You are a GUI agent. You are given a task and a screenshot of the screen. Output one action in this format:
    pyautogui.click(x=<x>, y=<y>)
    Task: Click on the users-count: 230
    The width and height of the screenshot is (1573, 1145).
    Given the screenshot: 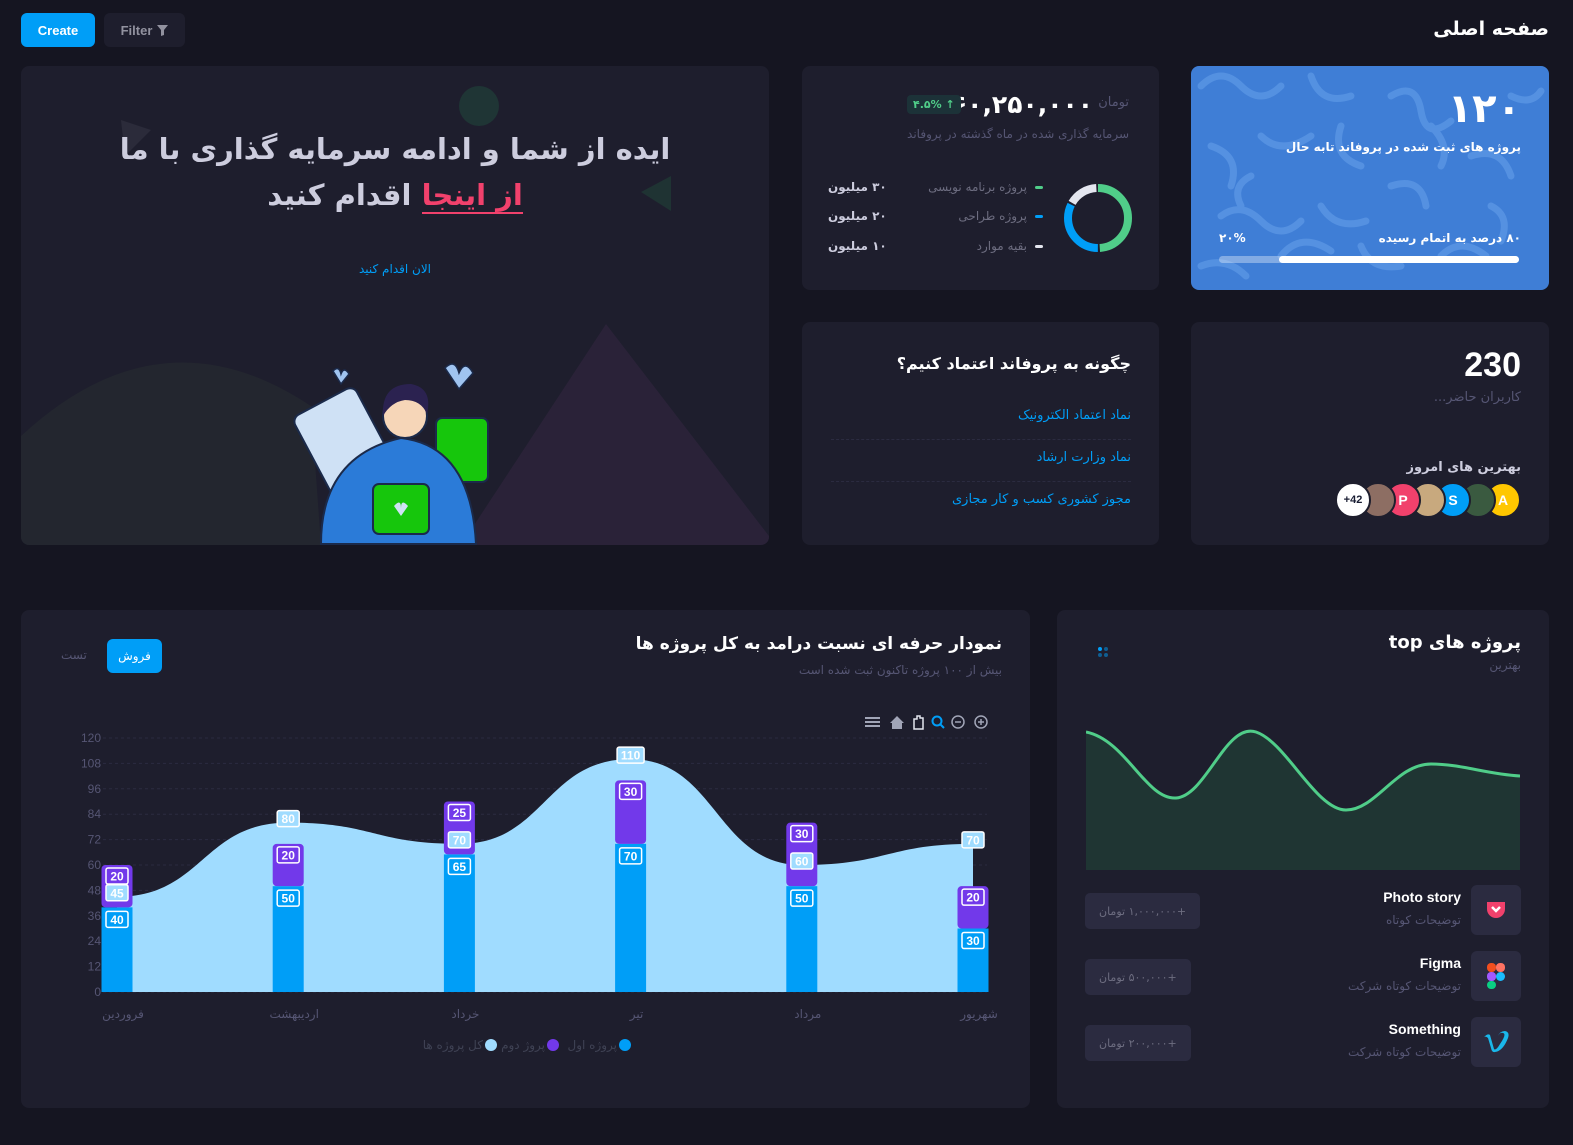 What is the action you would take?
    pyautogui.click(x=1492, y=365)
    